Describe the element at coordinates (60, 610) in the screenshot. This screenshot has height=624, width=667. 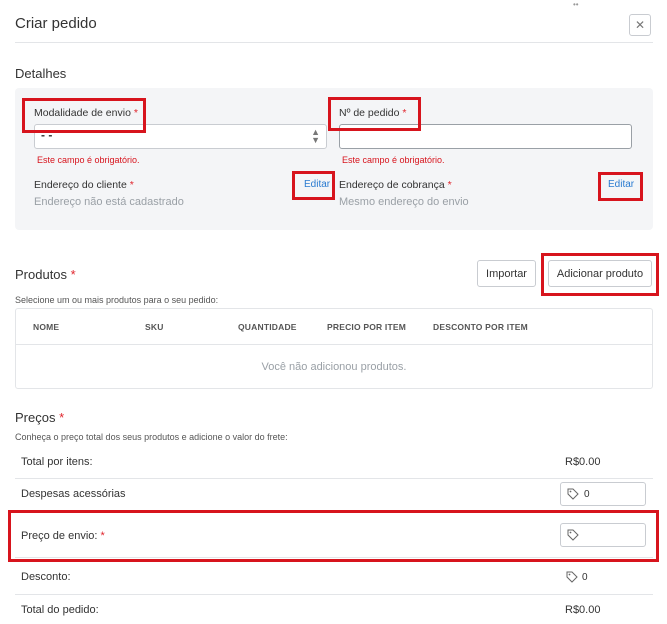
I see `order-total-label: Total do pedido:` at that location.